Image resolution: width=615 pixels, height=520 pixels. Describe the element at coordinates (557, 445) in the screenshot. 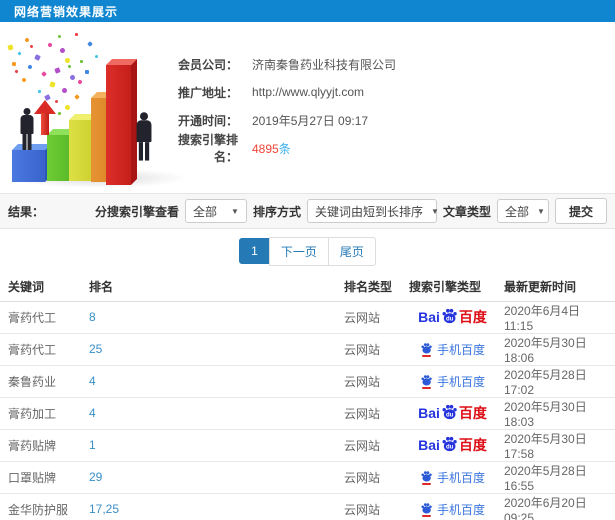

I see `updated-time-cell: 2020年5月30日 17:58` at that location.